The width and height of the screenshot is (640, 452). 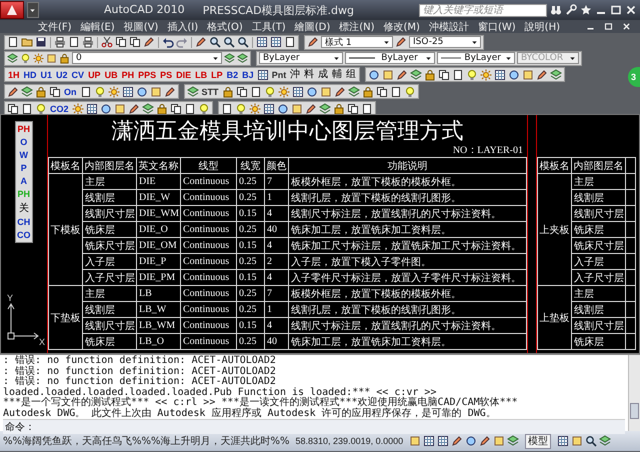 I want to click on tool-button: PS, so click(x=166, y=74).